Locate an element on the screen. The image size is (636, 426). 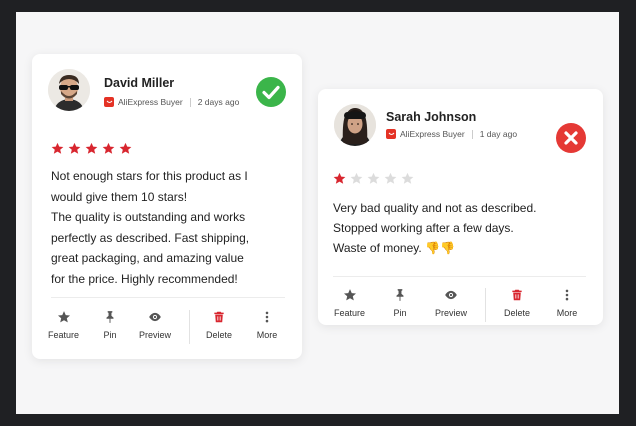
review-line: great packaging, and amazing value is located at coordinates (147, 258).